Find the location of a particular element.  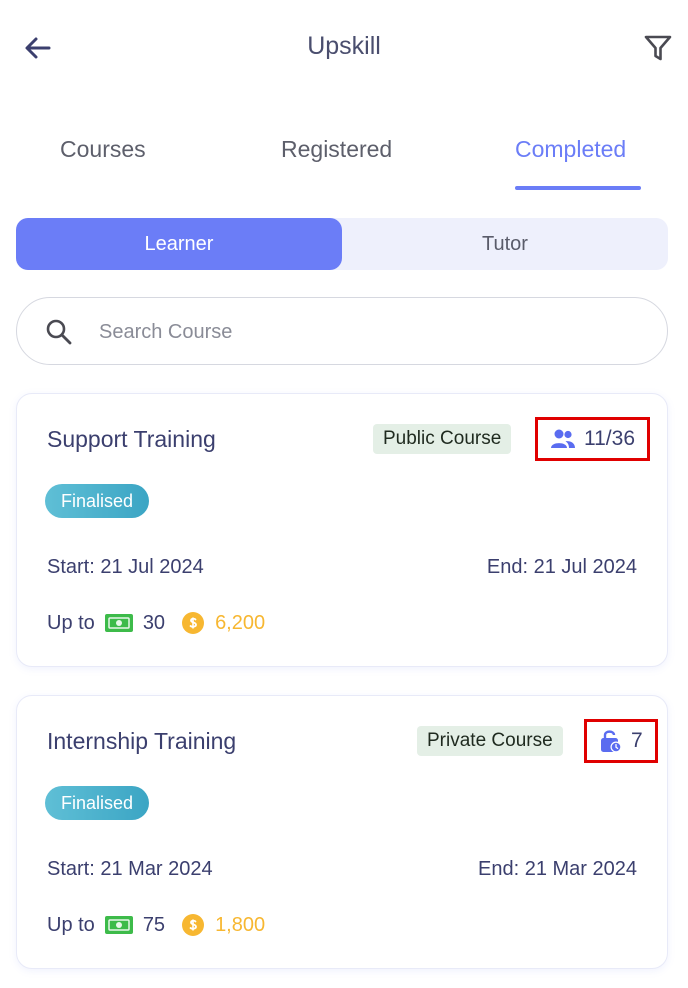

filter-button is located at coordinates (658, 48).